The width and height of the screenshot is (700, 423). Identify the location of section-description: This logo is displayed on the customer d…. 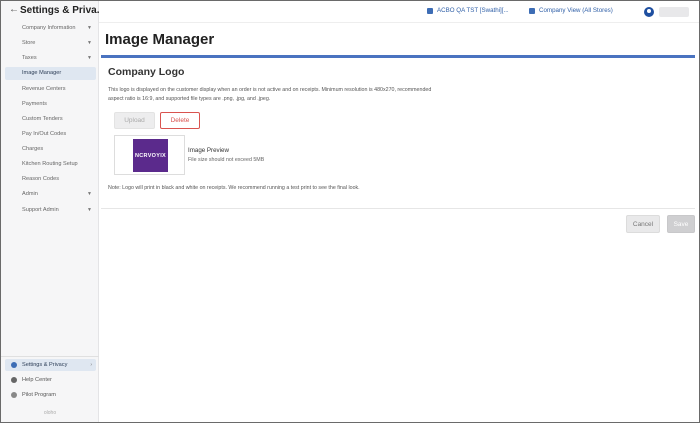
(270, 94).